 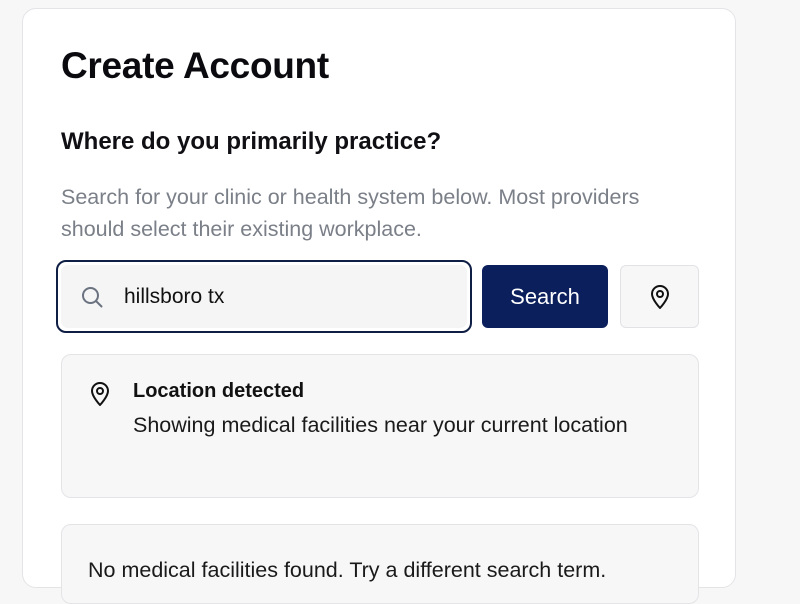 I want to click on search-field, so click(x=264, y=296).